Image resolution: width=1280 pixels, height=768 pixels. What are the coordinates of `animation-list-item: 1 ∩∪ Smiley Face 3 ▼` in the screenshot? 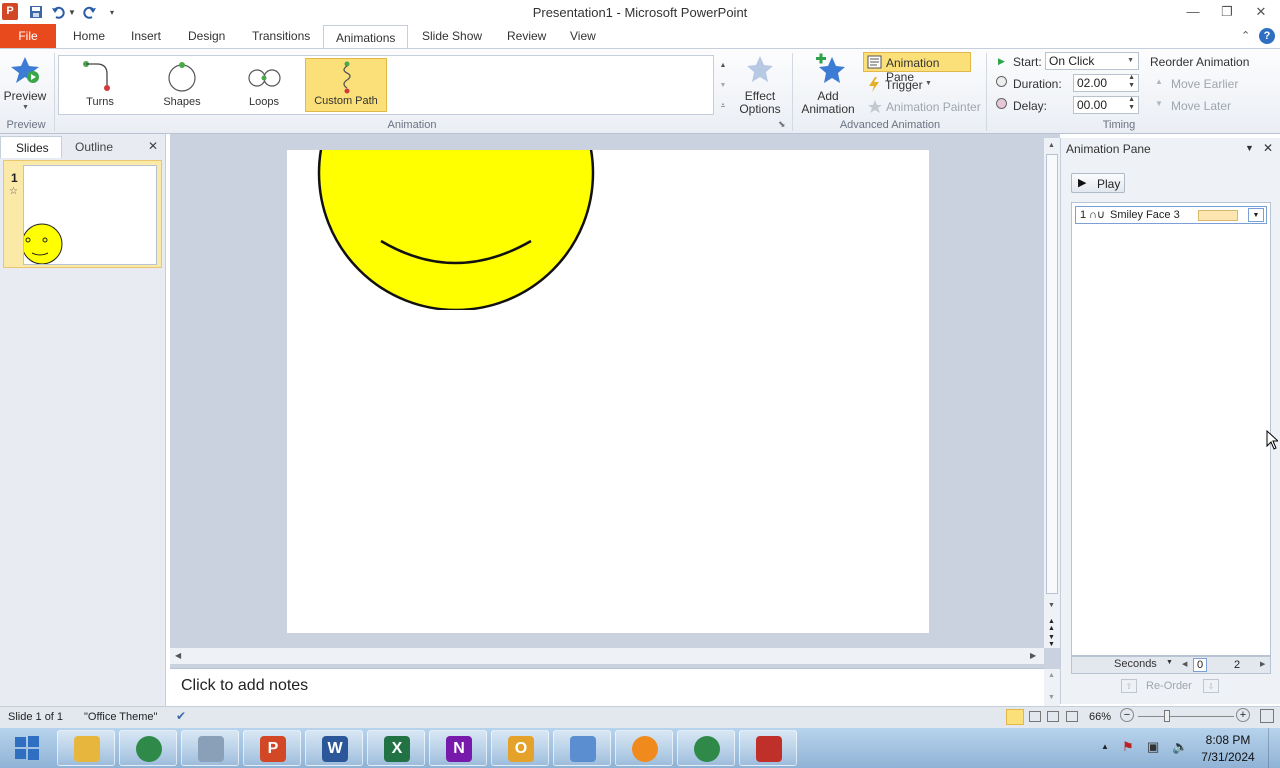 It's located at (1171, 215).